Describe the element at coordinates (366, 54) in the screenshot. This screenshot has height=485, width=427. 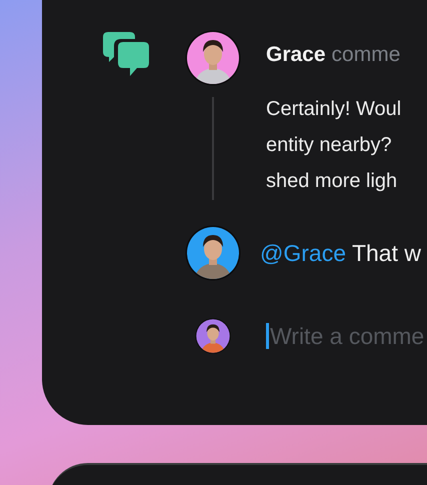
I see `comment-action: comme` at that location.